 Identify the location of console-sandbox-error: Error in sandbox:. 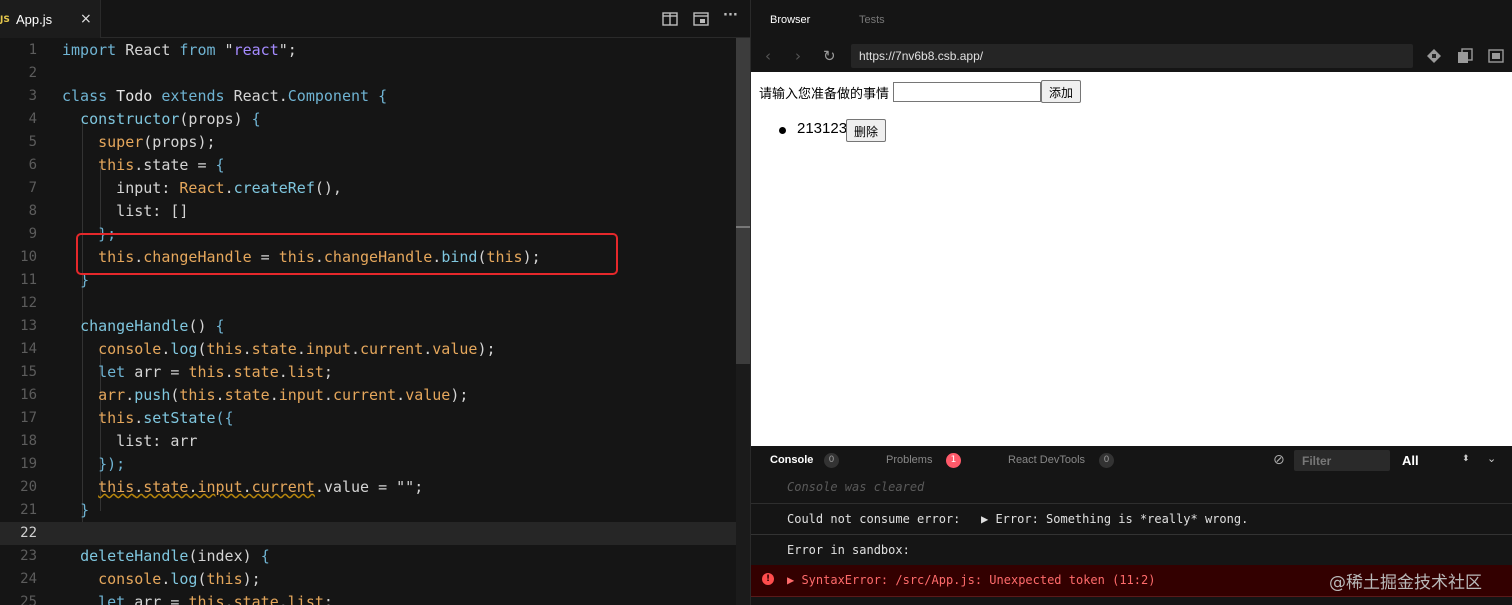
(848, 550).